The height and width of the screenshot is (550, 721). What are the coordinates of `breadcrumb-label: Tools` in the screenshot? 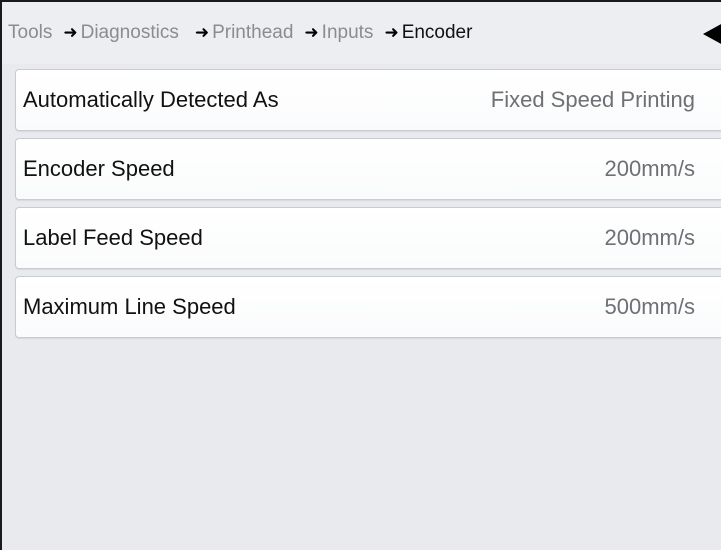 It's located at (30, 32).